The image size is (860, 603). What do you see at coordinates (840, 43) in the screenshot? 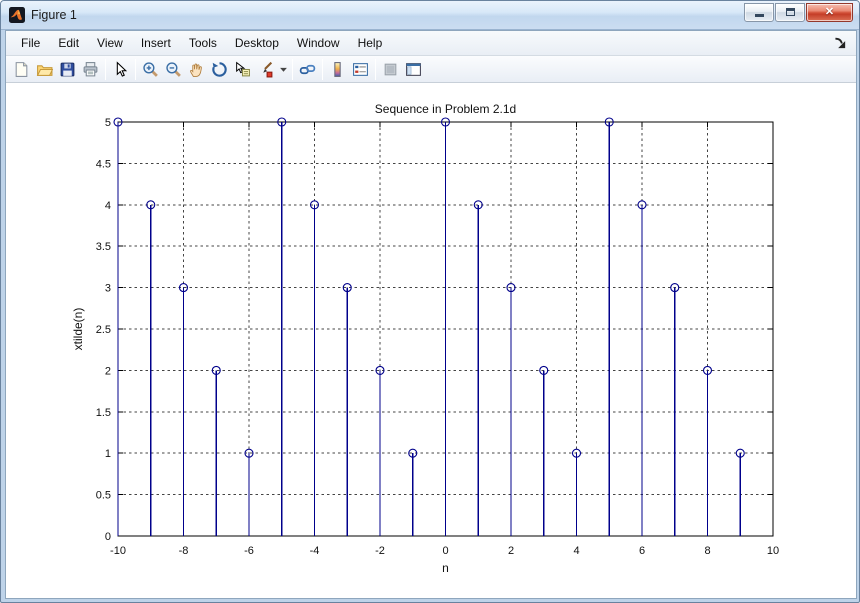
I see `dock-figure-button` at bounding box center [840, 43].